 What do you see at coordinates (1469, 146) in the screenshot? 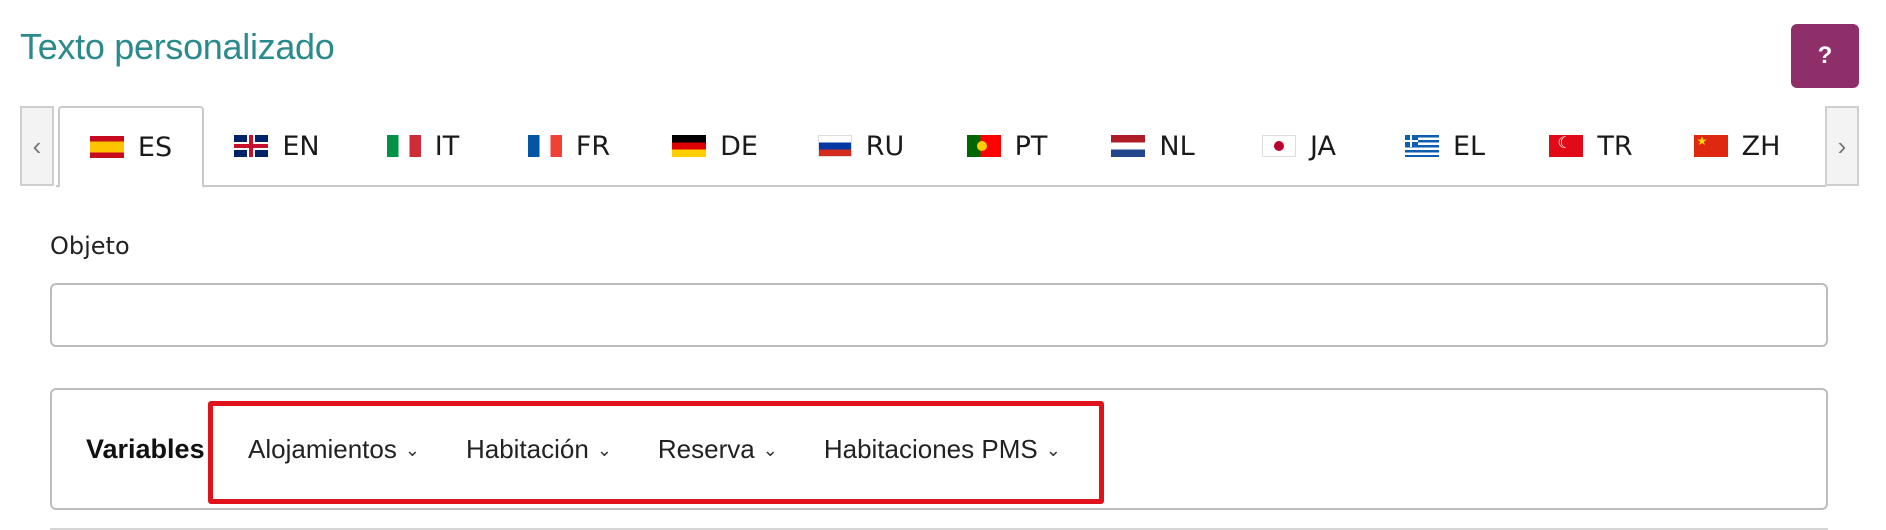
I see `tab-label: EL` at bounding box center [1469, 146].